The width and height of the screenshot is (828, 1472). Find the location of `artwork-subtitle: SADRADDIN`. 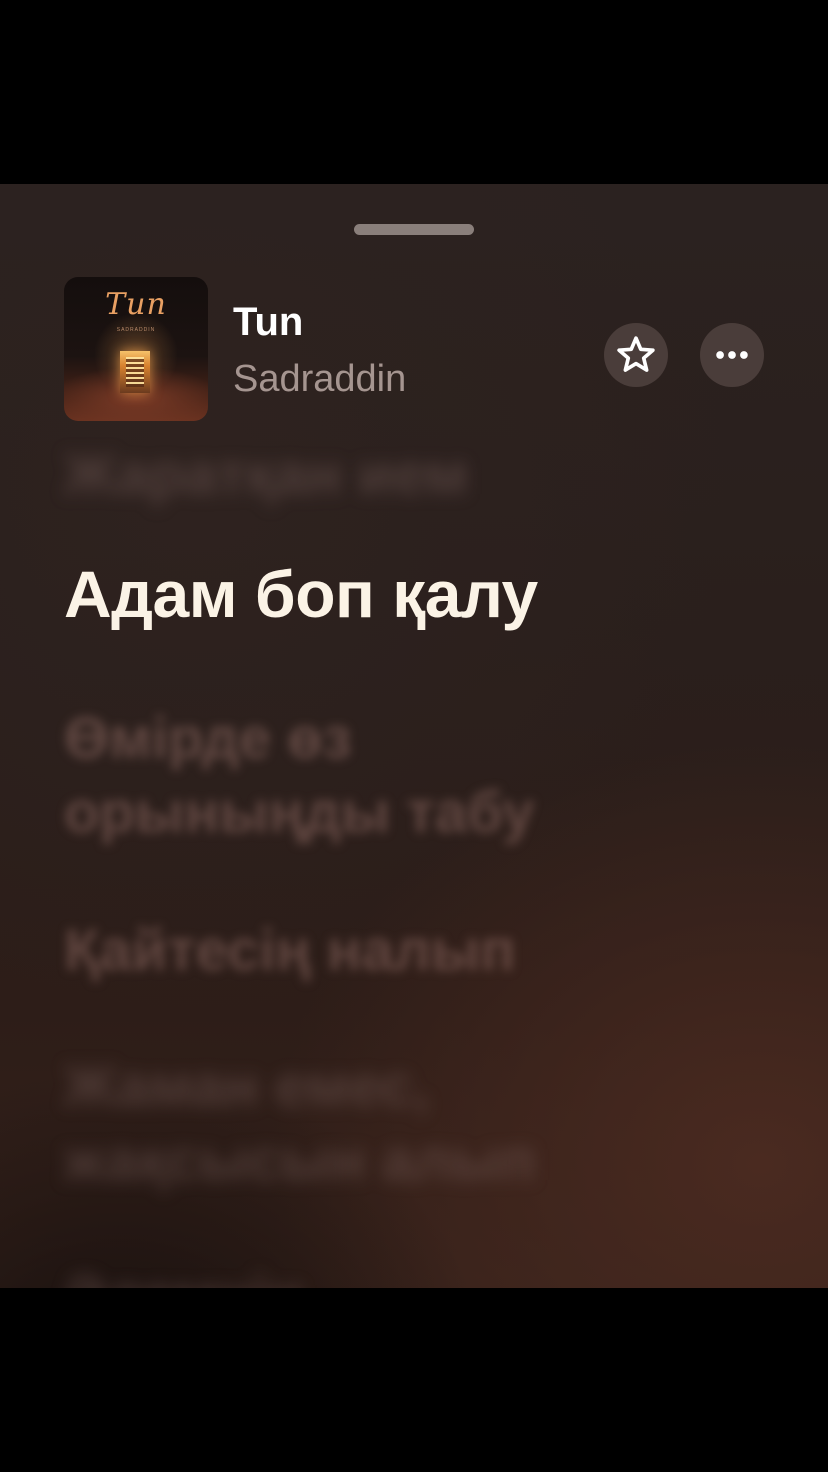

artwork-subtitle: SADRADDIN is located at coordinates (136, 330).